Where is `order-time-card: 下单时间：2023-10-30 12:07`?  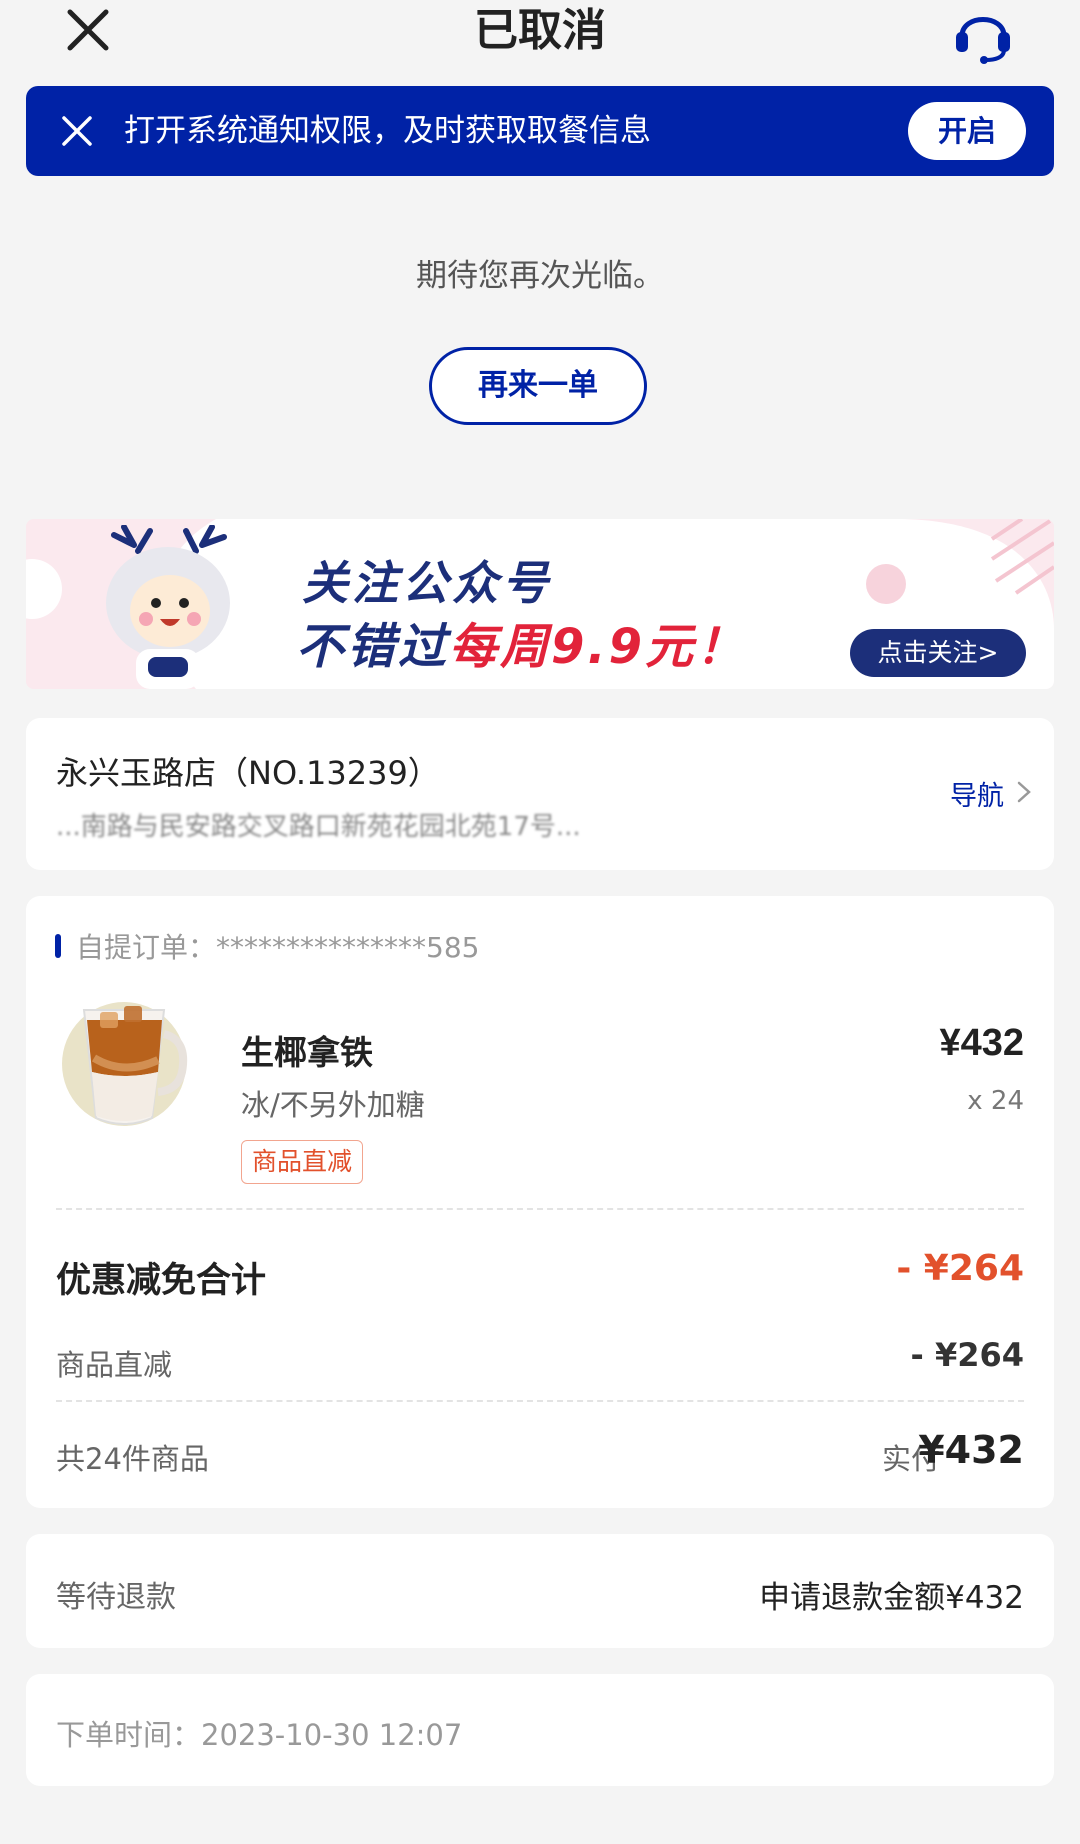
order-time-card: 下单时间：2023-10-30 12:07 is located at coordinates (540, 1730).